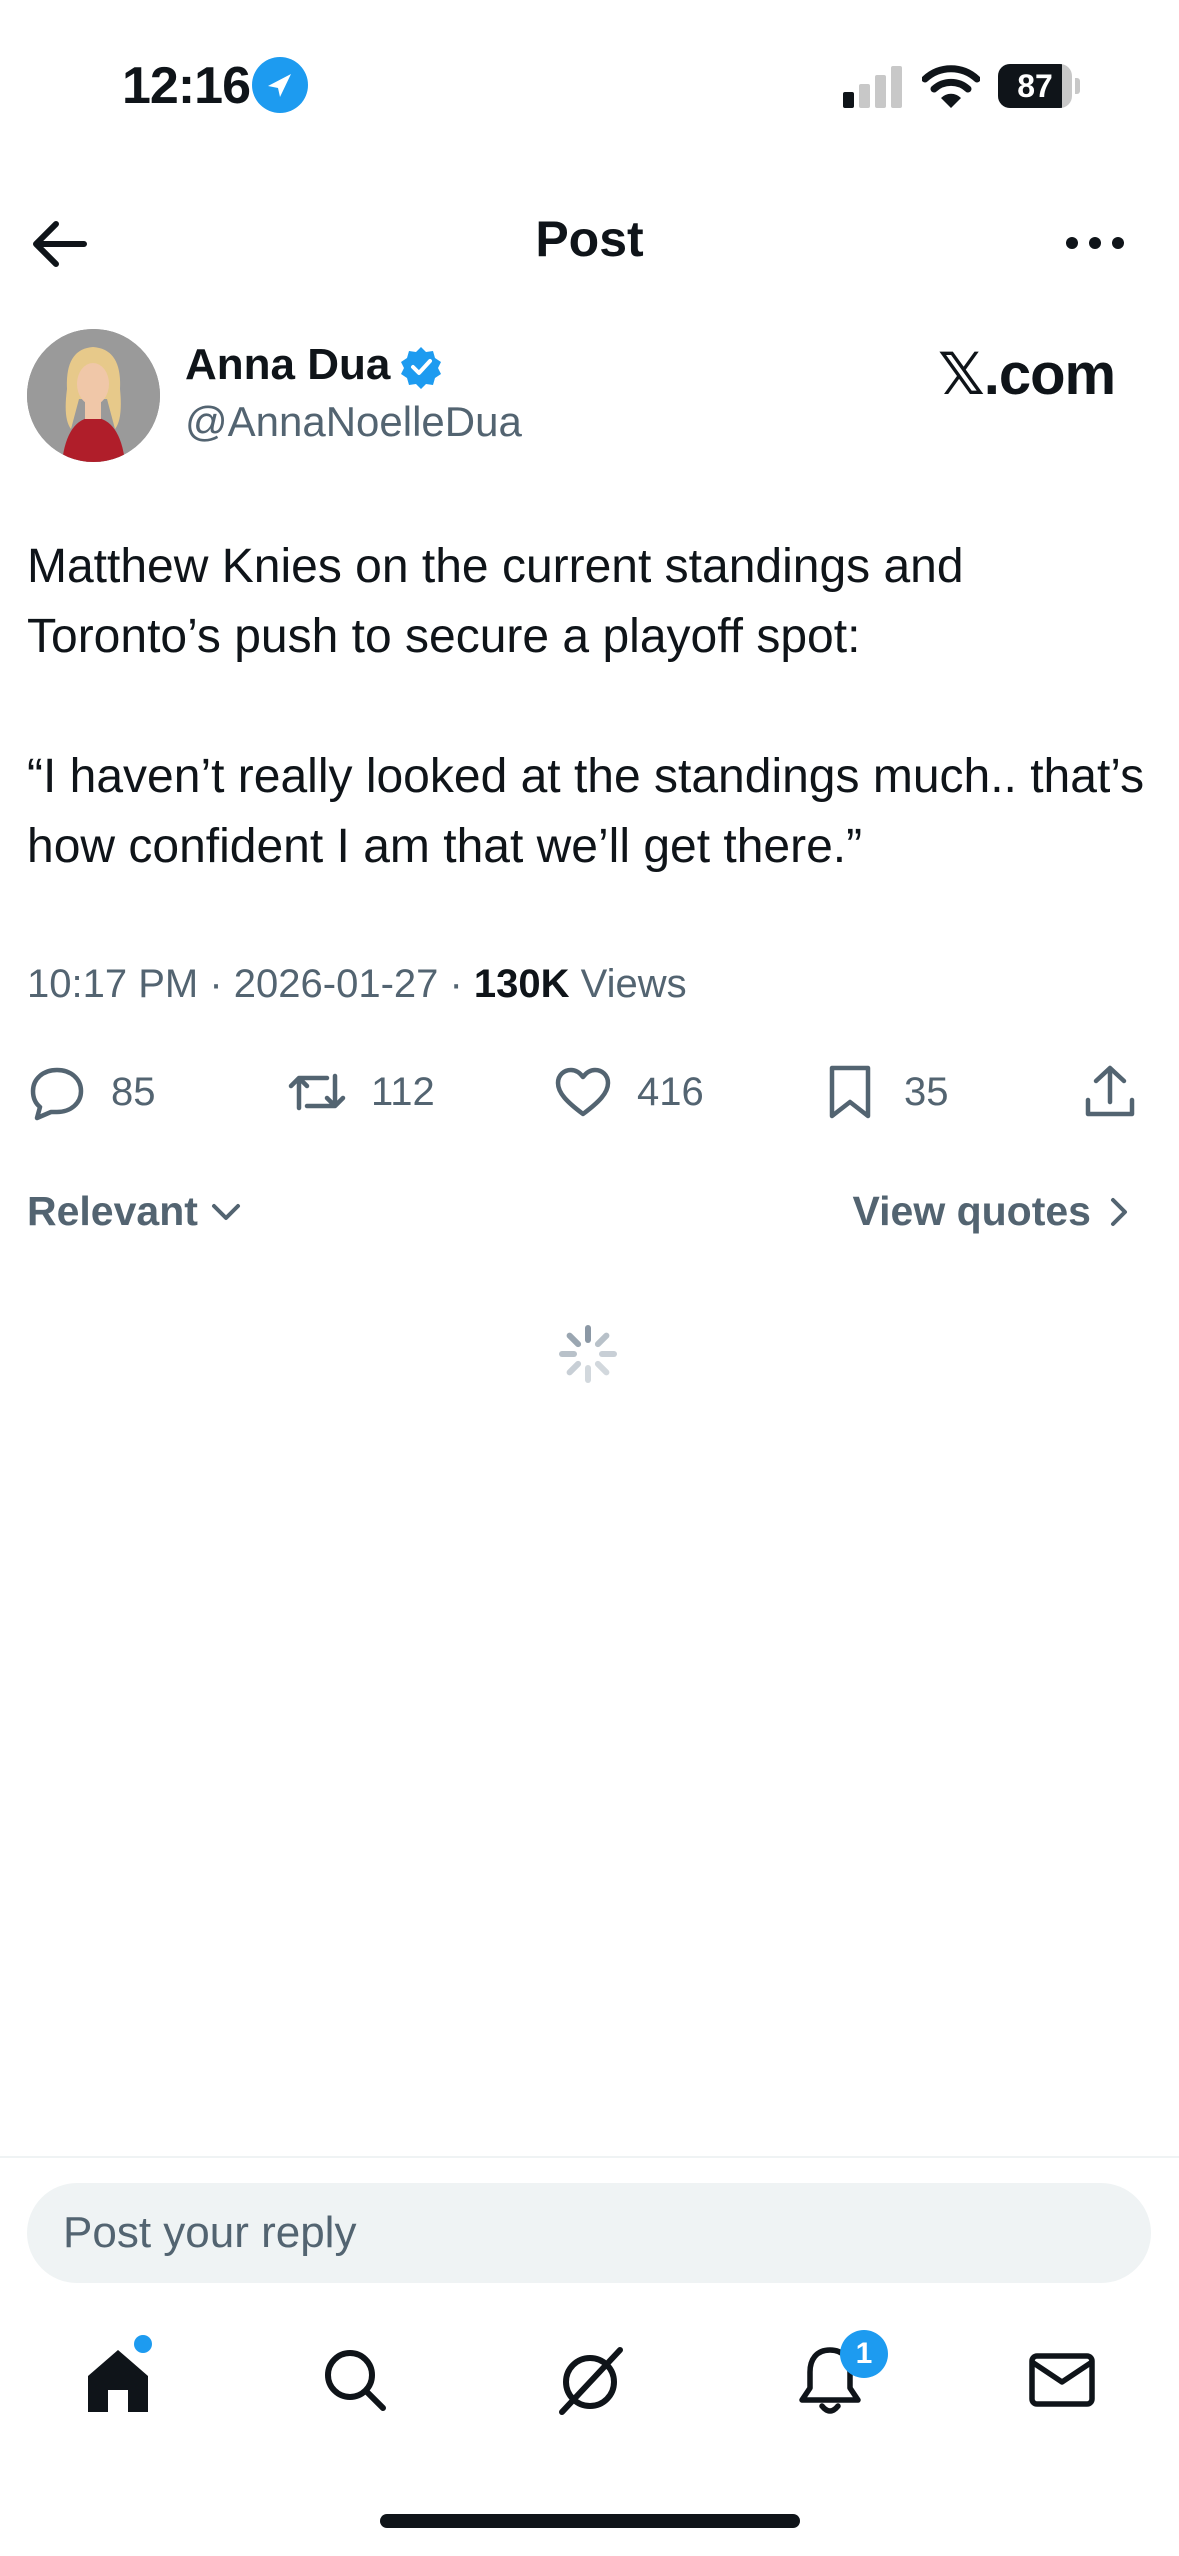  What do you see at coordinates (361, 1092) in the screenshot?
I see `repost-button: 112` at bounding box center [361, 1092].